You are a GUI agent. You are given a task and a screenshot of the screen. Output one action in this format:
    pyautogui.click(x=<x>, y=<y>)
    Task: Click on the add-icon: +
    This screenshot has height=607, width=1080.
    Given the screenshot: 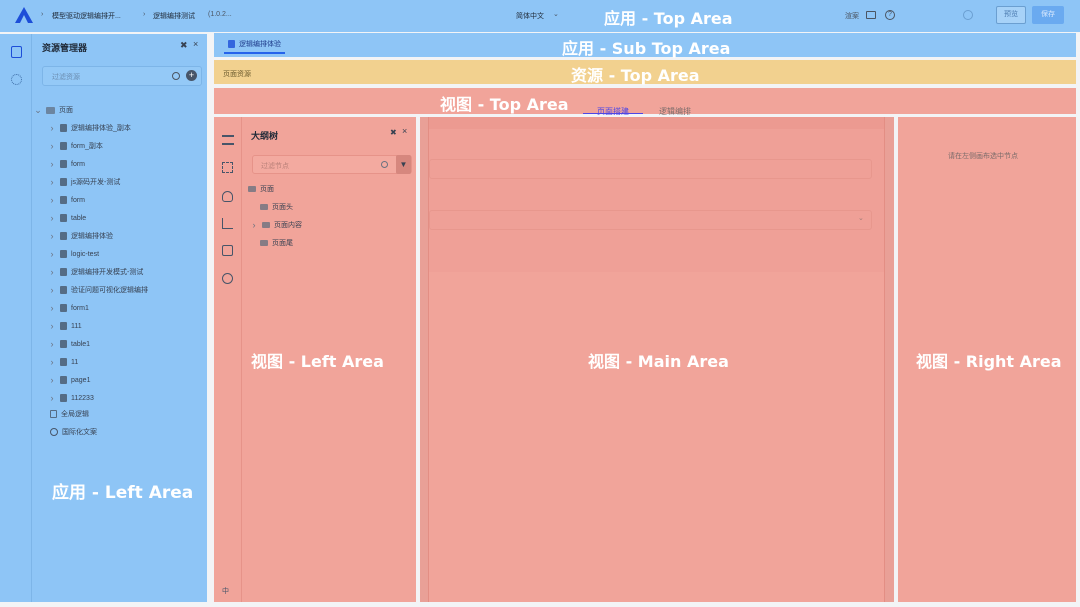 What is the action you would take?
    pyautogui.click(x=191, y=75)
    